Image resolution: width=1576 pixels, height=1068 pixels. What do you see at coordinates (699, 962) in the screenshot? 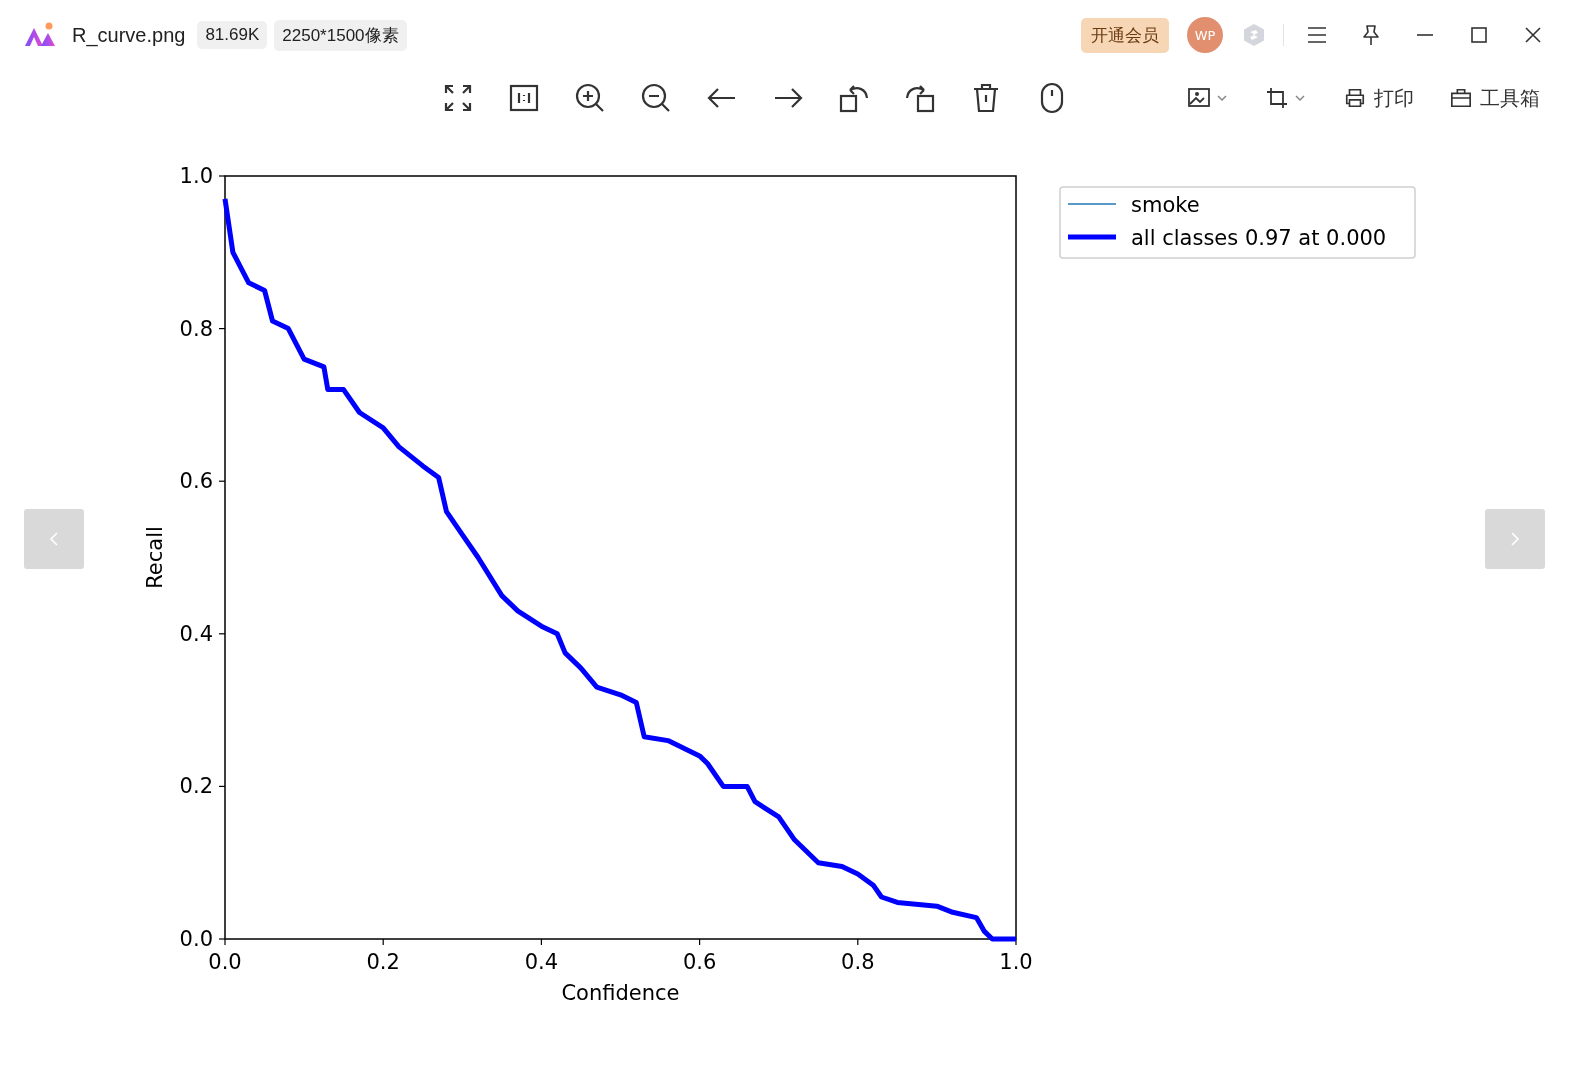
I see `x-tick-label: 0.6` at bounding box center [699, 962].